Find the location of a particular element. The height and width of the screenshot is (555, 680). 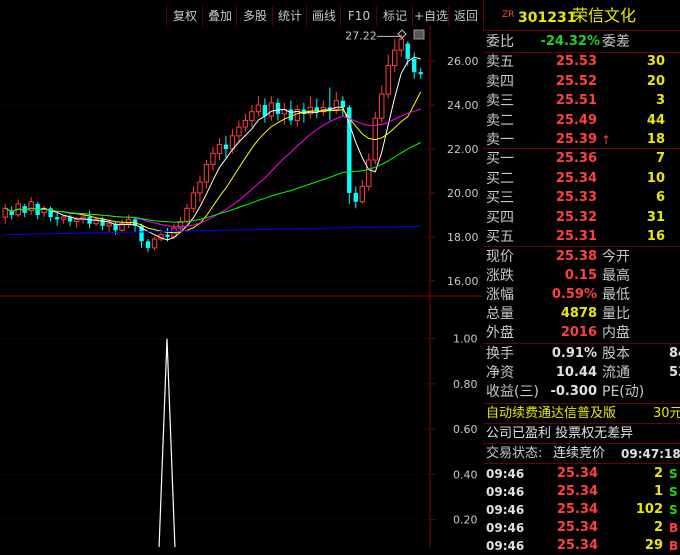

ask-price-0: 25.53 is located at coordinates (576, 61).